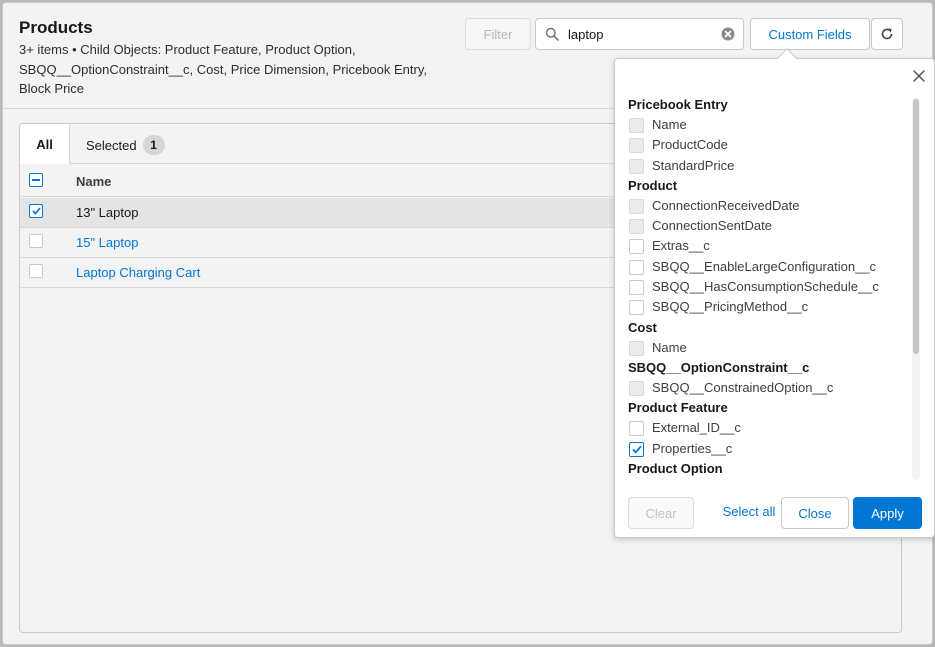  I want to click on field-option: SBQQ__PricingMethod__c, so click(768, 307).